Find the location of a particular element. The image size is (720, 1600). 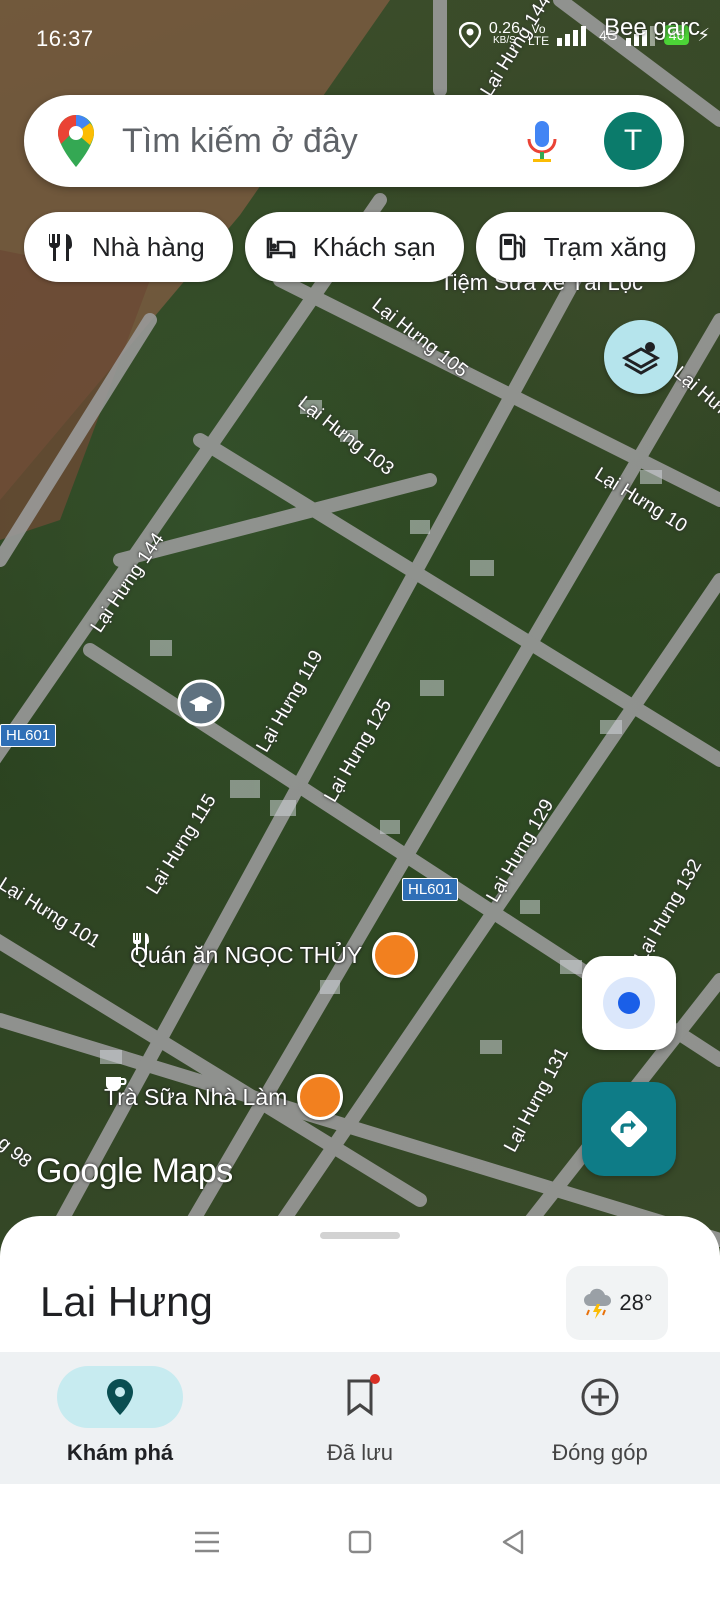

thunderstorm-icon is located at coordinates (598, 1303).